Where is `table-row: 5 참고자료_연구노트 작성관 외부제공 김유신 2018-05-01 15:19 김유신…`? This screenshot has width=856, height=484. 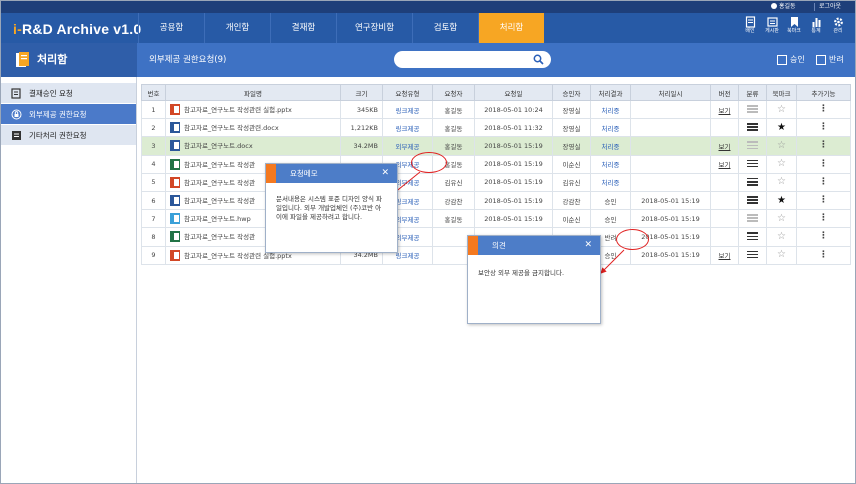
table-row: 5 참고자료_연구노트 작성관 외부제공 김유신 2018-05-01 15:19 김유신… is located at coordinates (496, 182).